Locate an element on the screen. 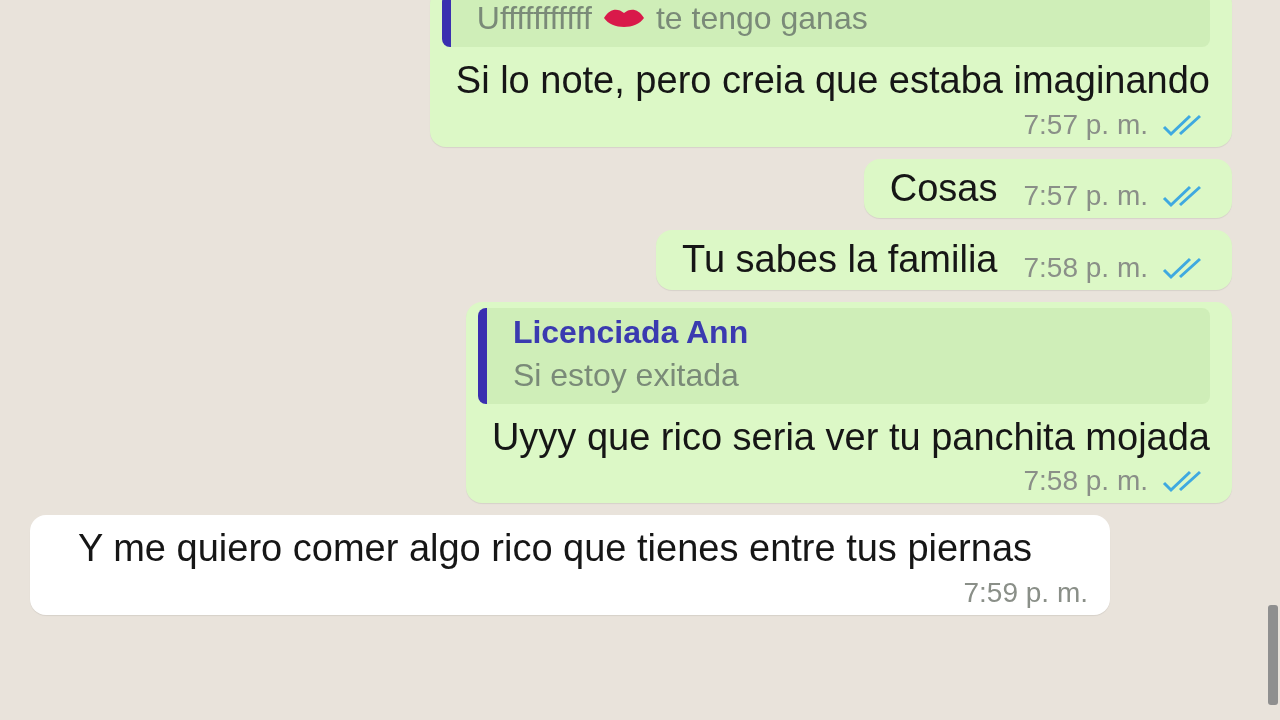 The height and width of the screenshot is (720, 1280). message-time: 7:59 p. m. is located at coordinates (1025, 592).